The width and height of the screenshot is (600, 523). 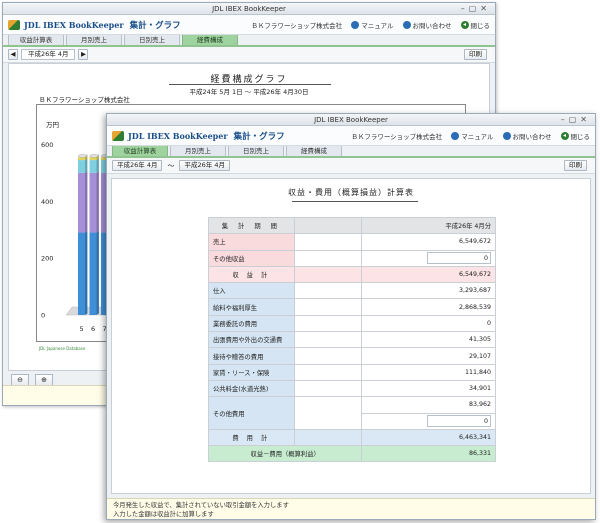 I want to click on x-tick-label: 5, so click(x=82, y=329).